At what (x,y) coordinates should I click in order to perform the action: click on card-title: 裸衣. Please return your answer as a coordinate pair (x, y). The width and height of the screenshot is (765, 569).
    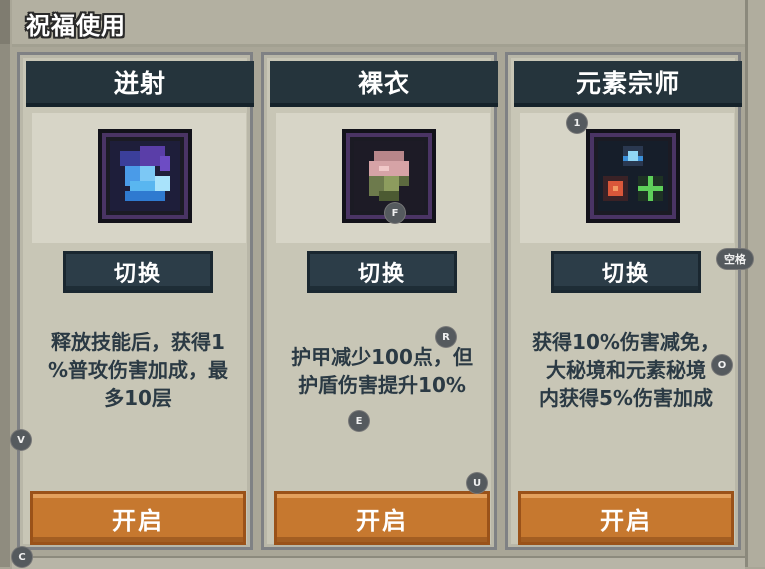
    Looking at the image, I should click on (383, 83).